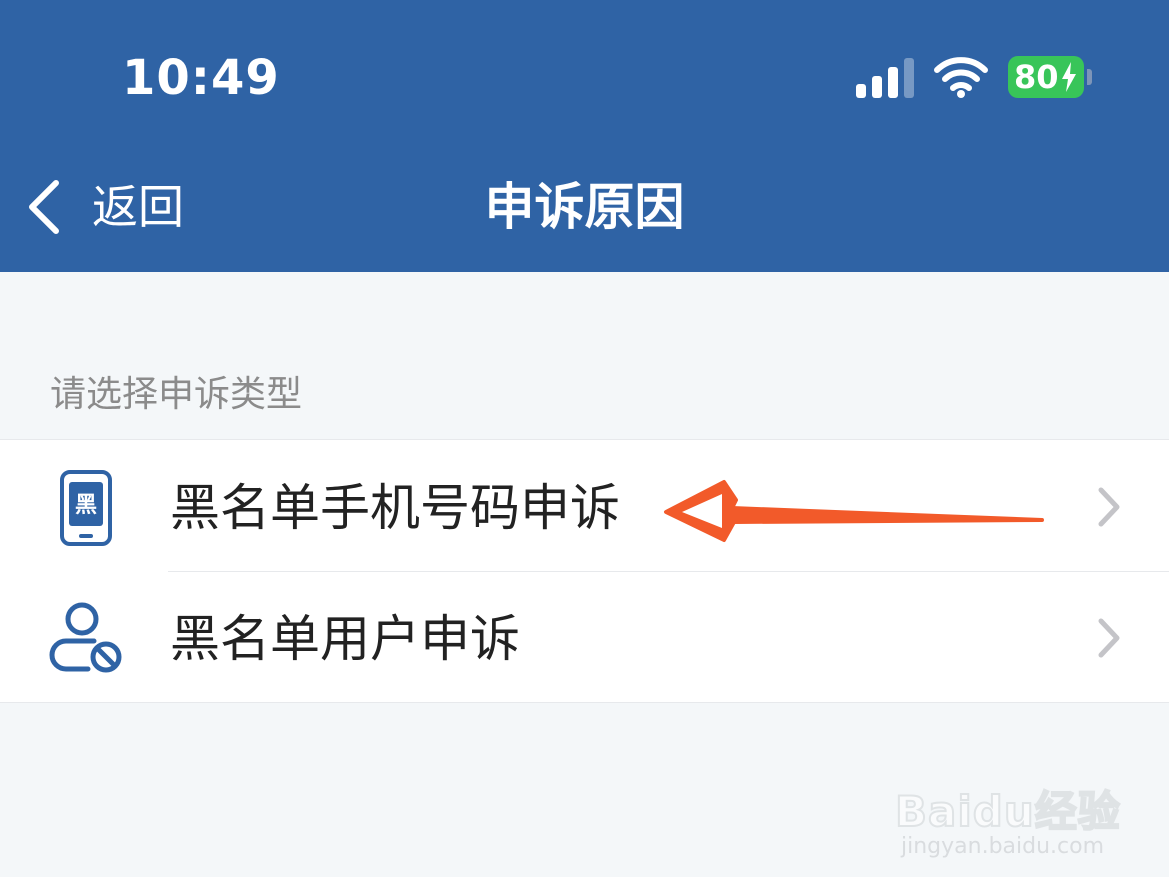 Image resolution: width=1169 pixels, height=877 pixels. I want to click on page-title: 申诉原因, so click(584, 207).